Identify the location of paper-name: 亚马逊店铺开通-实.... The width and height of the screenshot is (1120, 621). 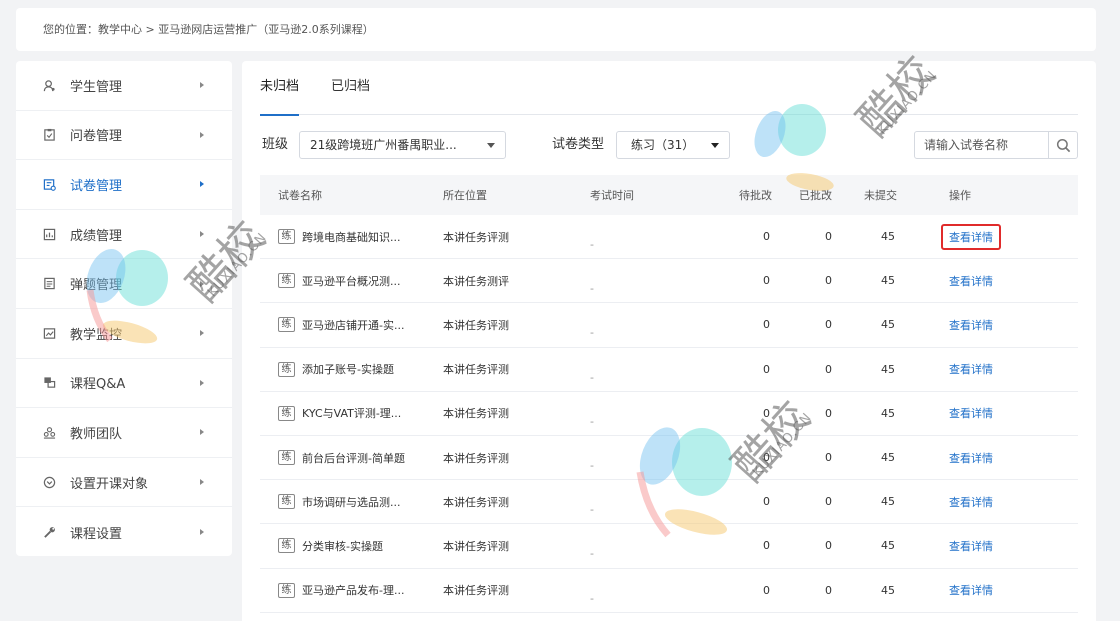
(353, 325).